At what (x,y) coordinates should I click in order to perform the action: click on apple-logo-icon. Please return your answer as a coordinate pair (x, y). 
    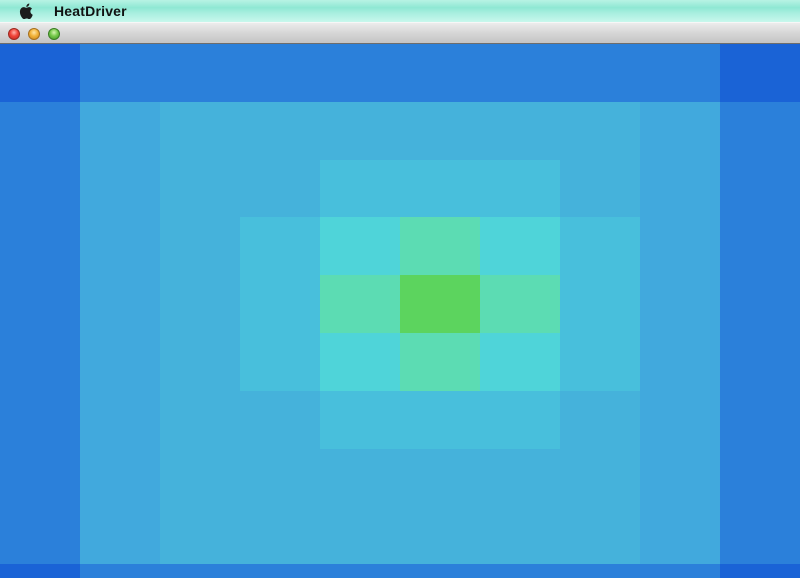
    Looking at the image, I should click on (26, 11).